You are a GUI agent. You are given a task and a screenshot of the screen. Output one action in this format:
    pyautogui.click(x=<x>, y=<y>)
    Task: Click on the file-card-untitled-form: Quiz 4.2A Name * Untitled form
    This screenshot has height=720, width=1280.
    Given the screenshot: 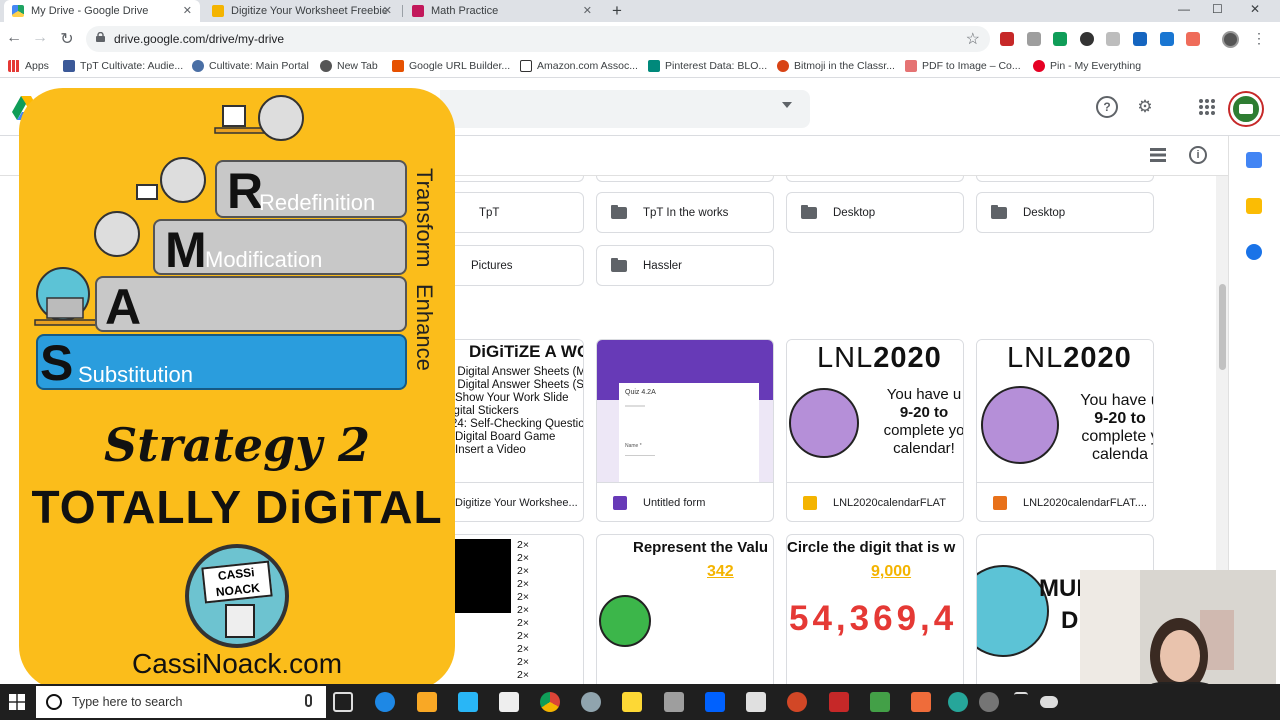 What is the action you would take?
    pyautogui.click(x=685, y=430)
    